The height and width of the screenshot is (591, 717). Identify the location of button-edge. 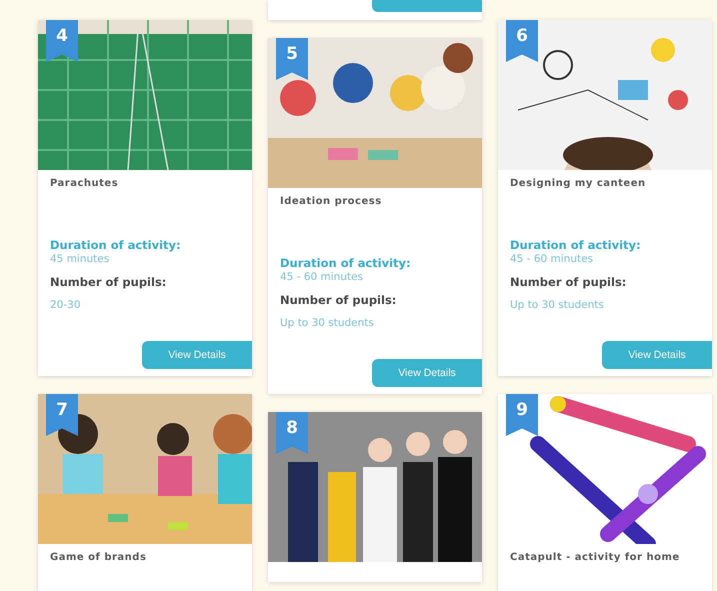
(427, 6).